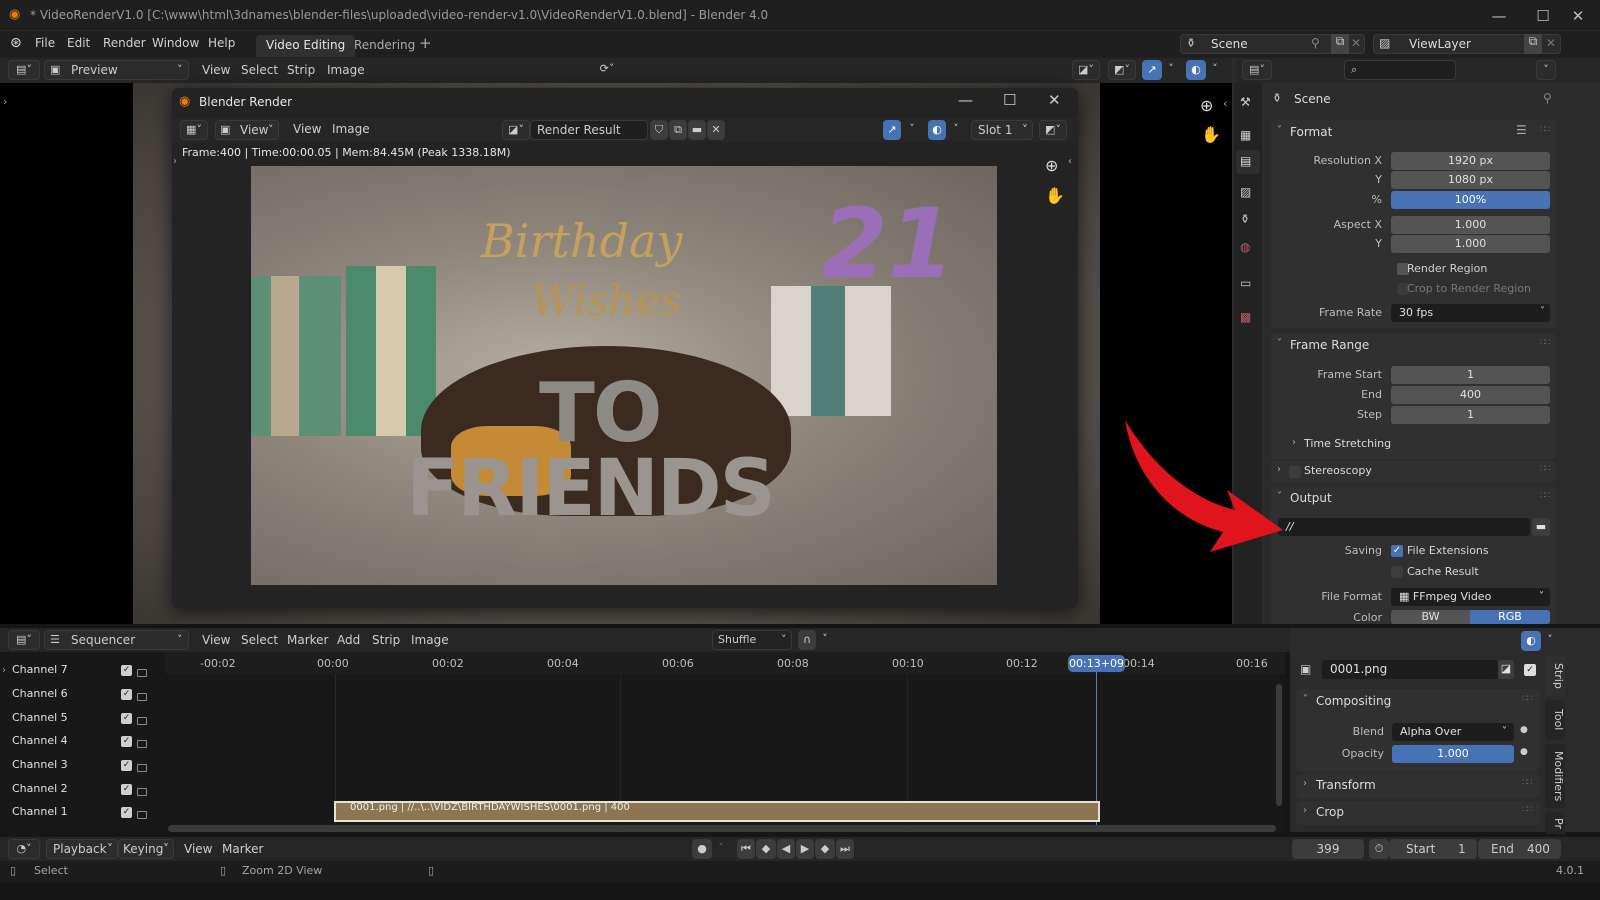  I want to click on new-scene-icon: ⧉, so click(1340, 44).